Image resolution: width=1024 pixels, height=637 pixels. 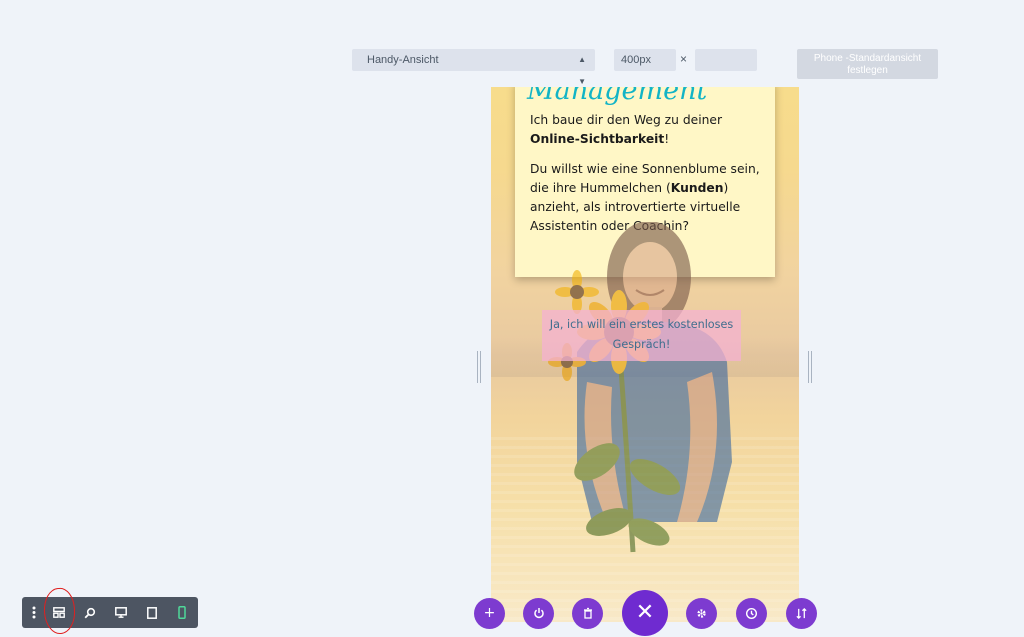 I want to click on trash-icon, so click(x=587, y=613).